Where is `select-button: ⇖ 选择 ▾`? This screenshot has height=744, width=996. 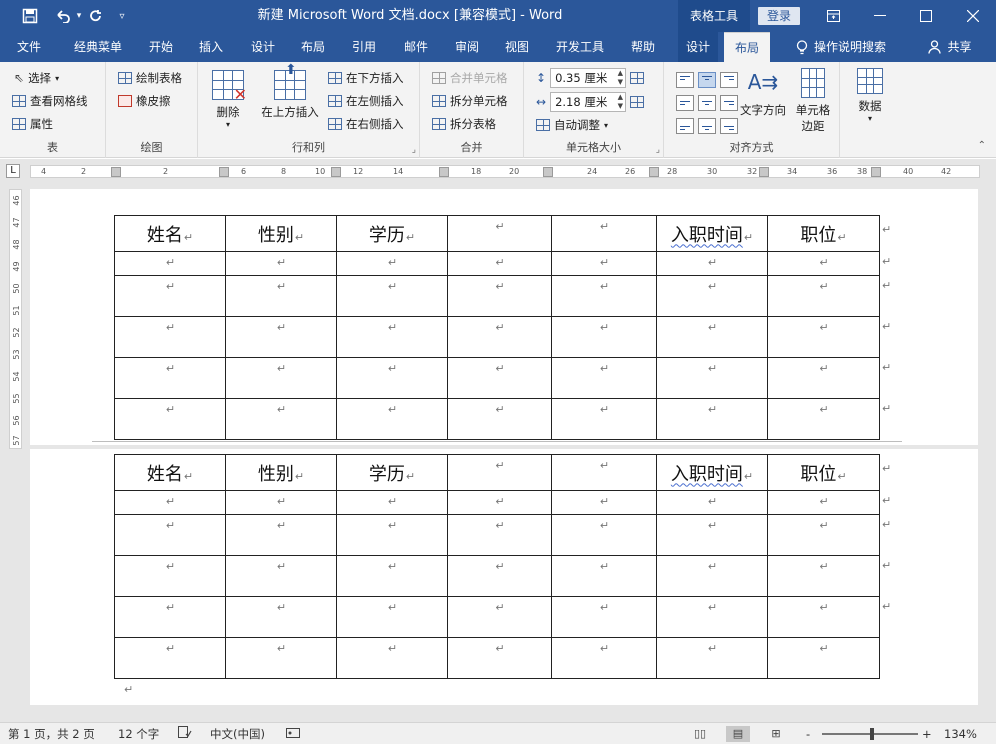
select-button: ⇖ 选择 ▾ is located at coordinates (36, 78).